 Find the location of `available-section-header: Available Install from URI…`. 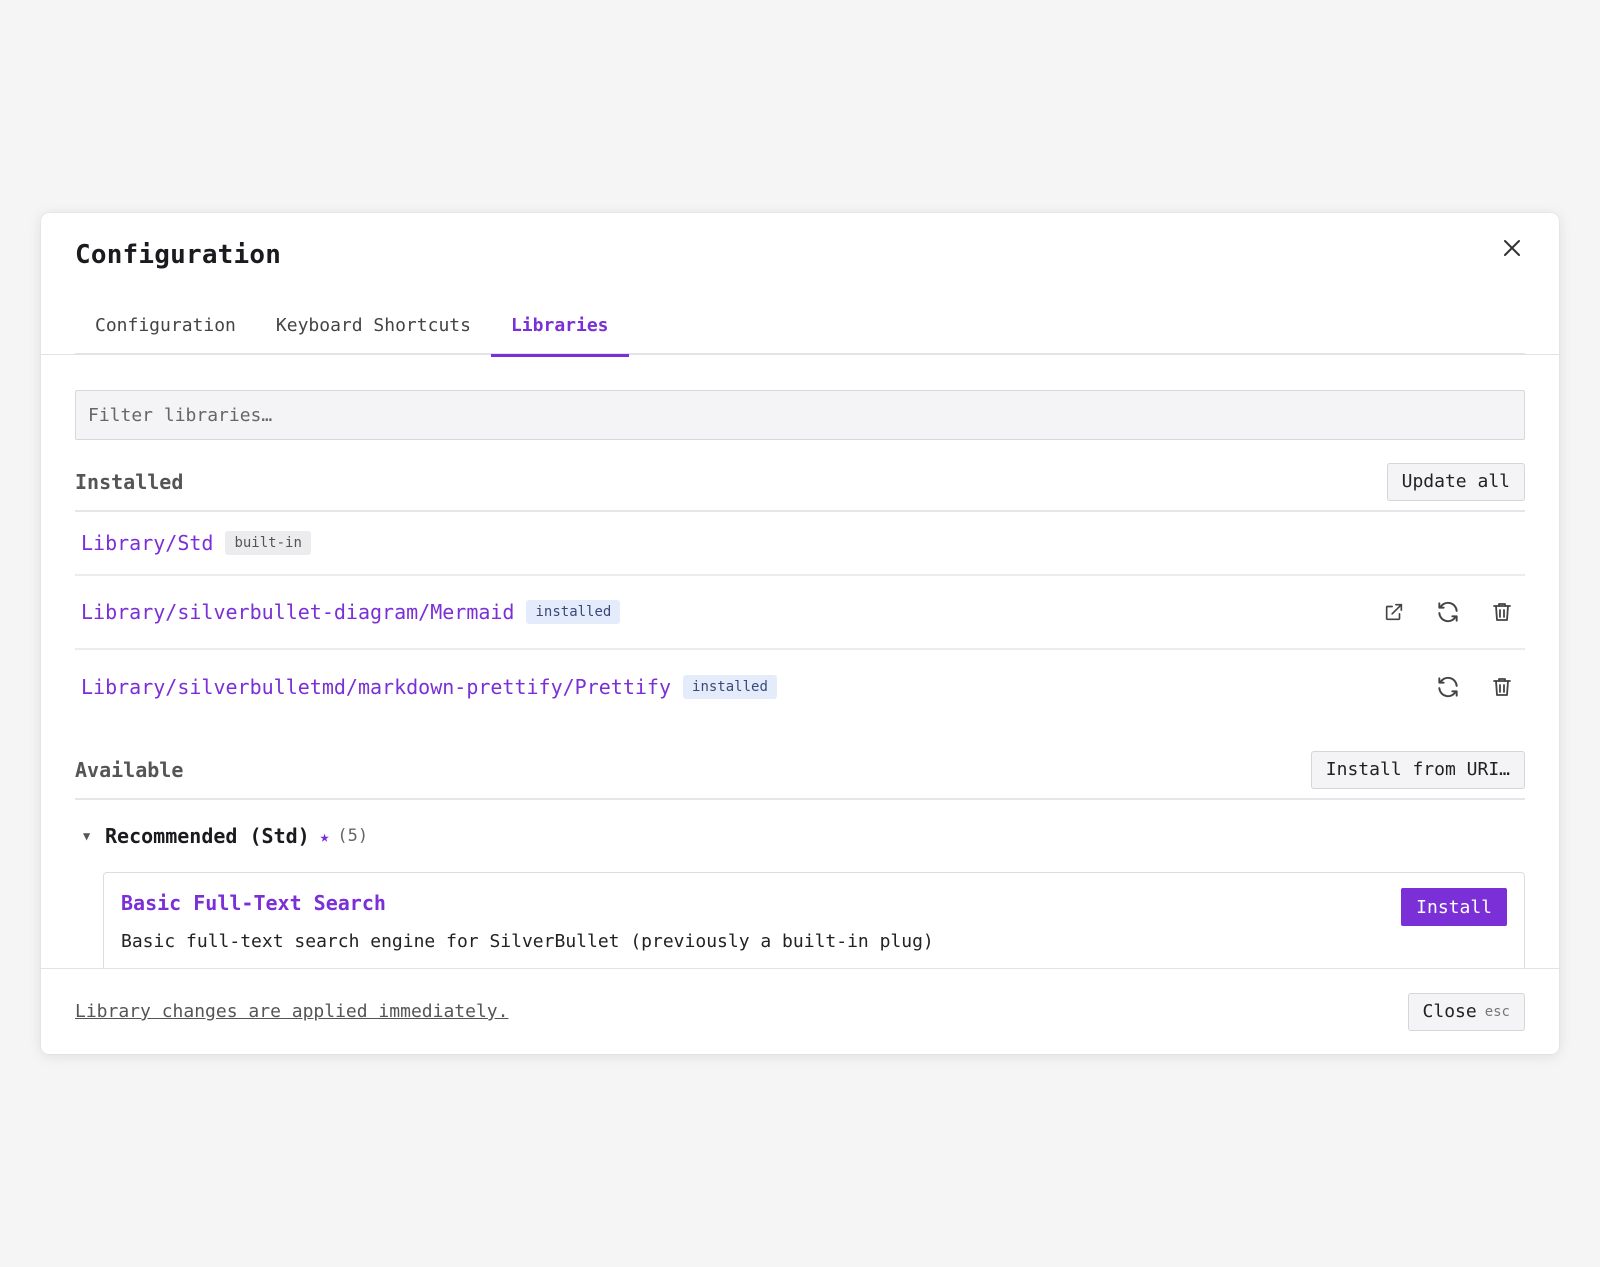

available-section-header: Available Install from URI… is located at coordinates (800, 771).